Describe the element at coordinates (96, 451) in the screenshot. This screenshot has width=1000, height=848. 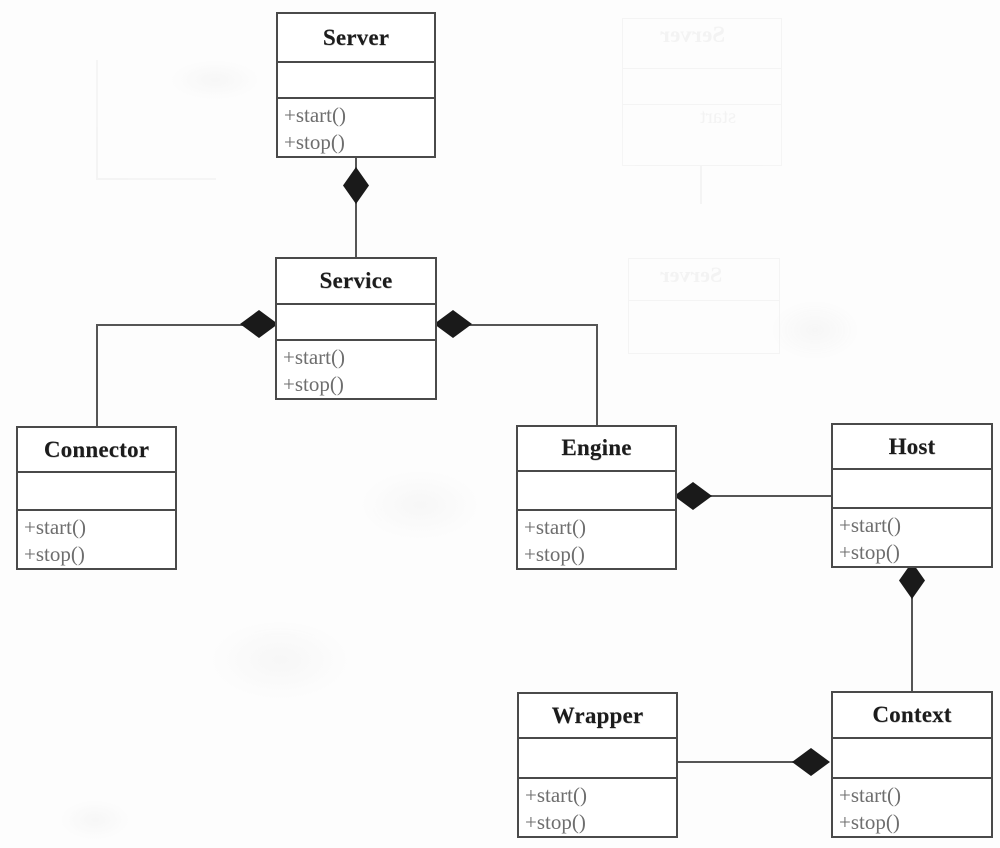
I see `uml-class-name-connector: Connector` at that location.